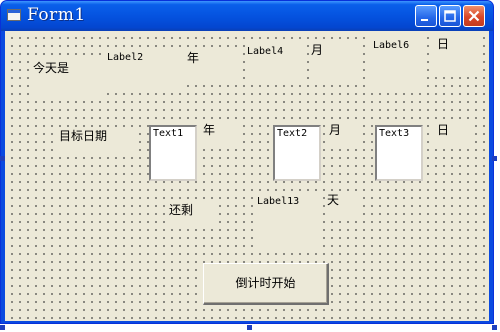  What do you see at coordinates (14, 15) in the screenshot?
I see `form-icon` at bounding box center [14, 15].